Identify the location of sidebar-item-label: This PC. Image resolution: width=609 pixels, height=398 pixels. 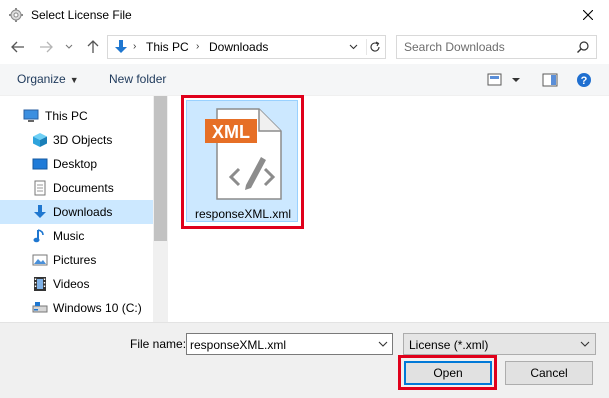
(66, 116).